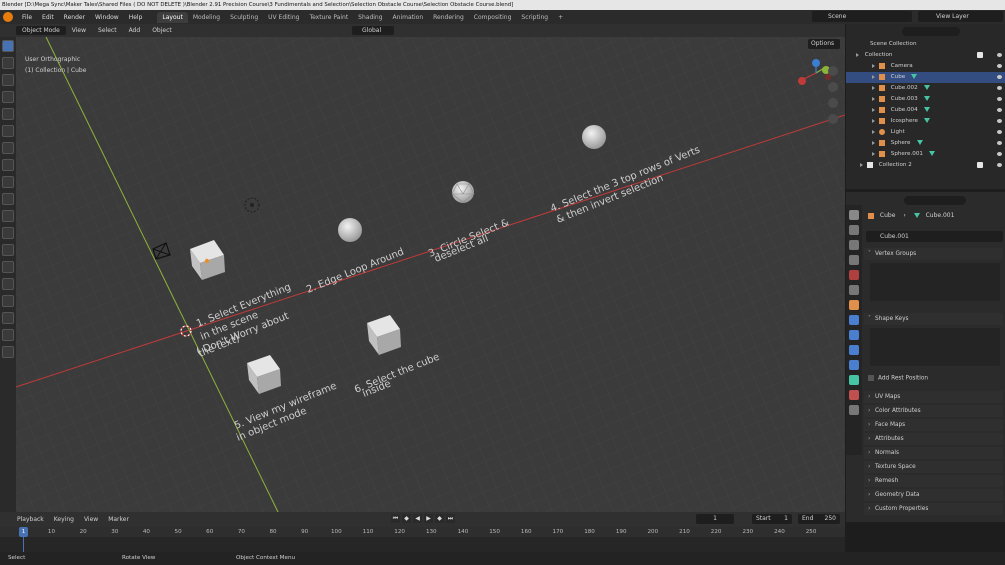  What do you see at coordinates (854, 410) in the screenshot?
I see `texture-tab-icon` at bounding box center [854, 410].